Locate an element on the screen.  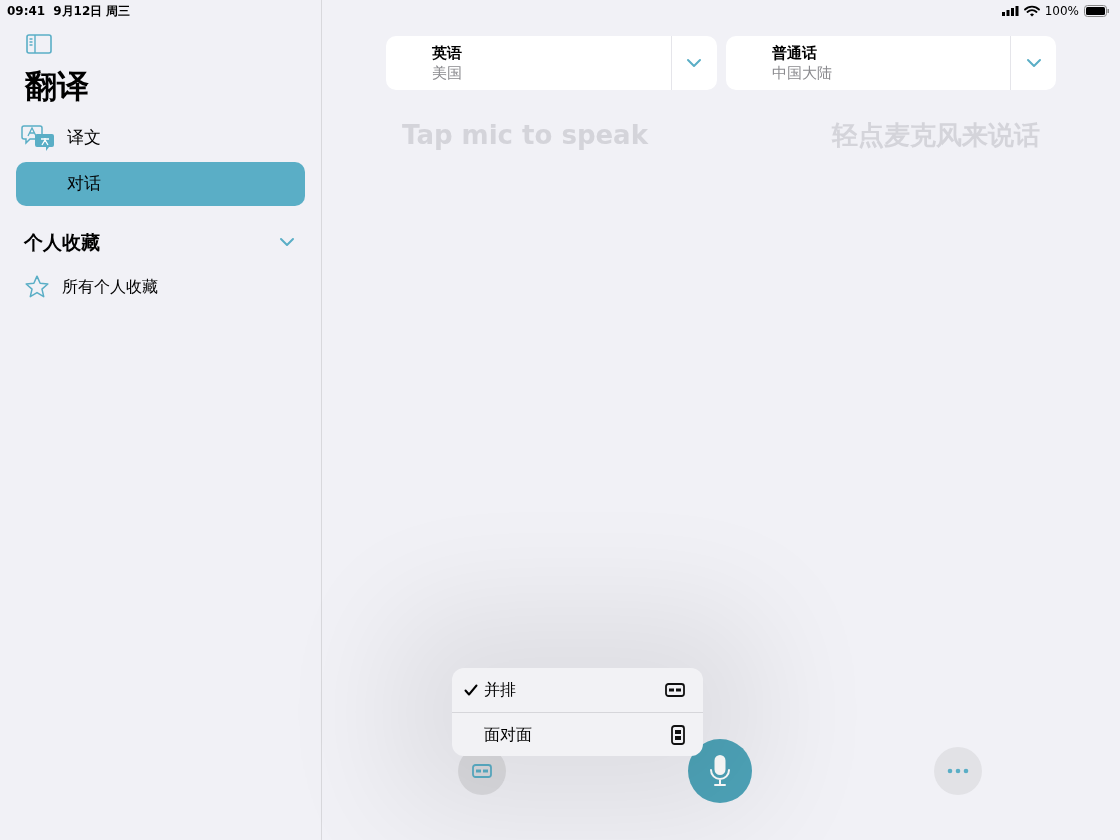
status-date: 9月12日 周三 is located at coordinates (92, 11).